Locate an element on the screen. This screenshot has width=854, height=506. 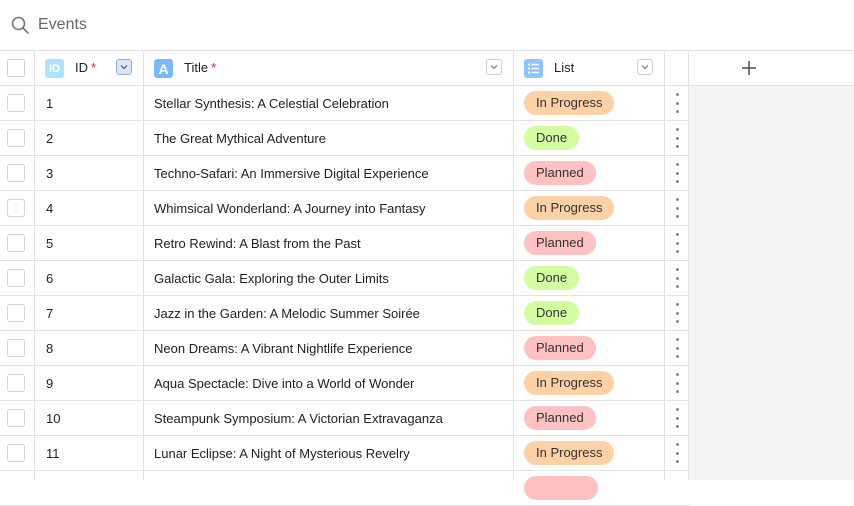
table-row is located at coordinates (344, 488).